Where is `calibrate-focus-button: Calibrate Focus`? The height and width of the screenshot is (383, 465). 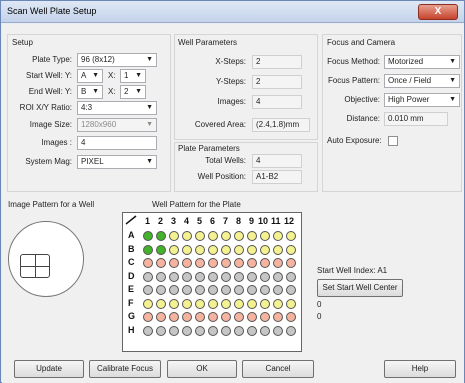
calibrate-focus-button: Calibrate Focus is located at coordinates (125, 369).